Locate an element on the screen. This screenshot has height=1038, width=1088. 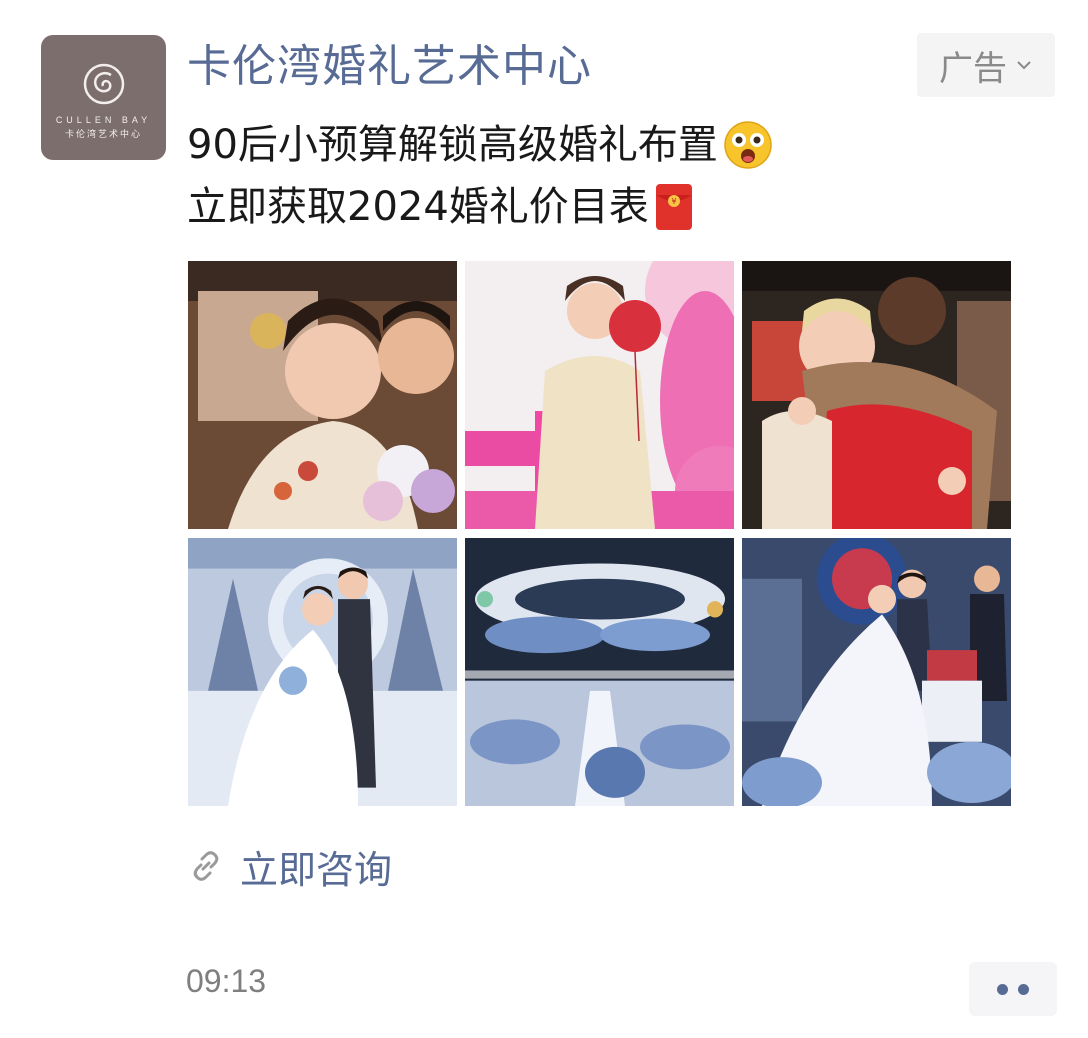
ad-tag-button: 广告 is located at coordinates (986, 65).